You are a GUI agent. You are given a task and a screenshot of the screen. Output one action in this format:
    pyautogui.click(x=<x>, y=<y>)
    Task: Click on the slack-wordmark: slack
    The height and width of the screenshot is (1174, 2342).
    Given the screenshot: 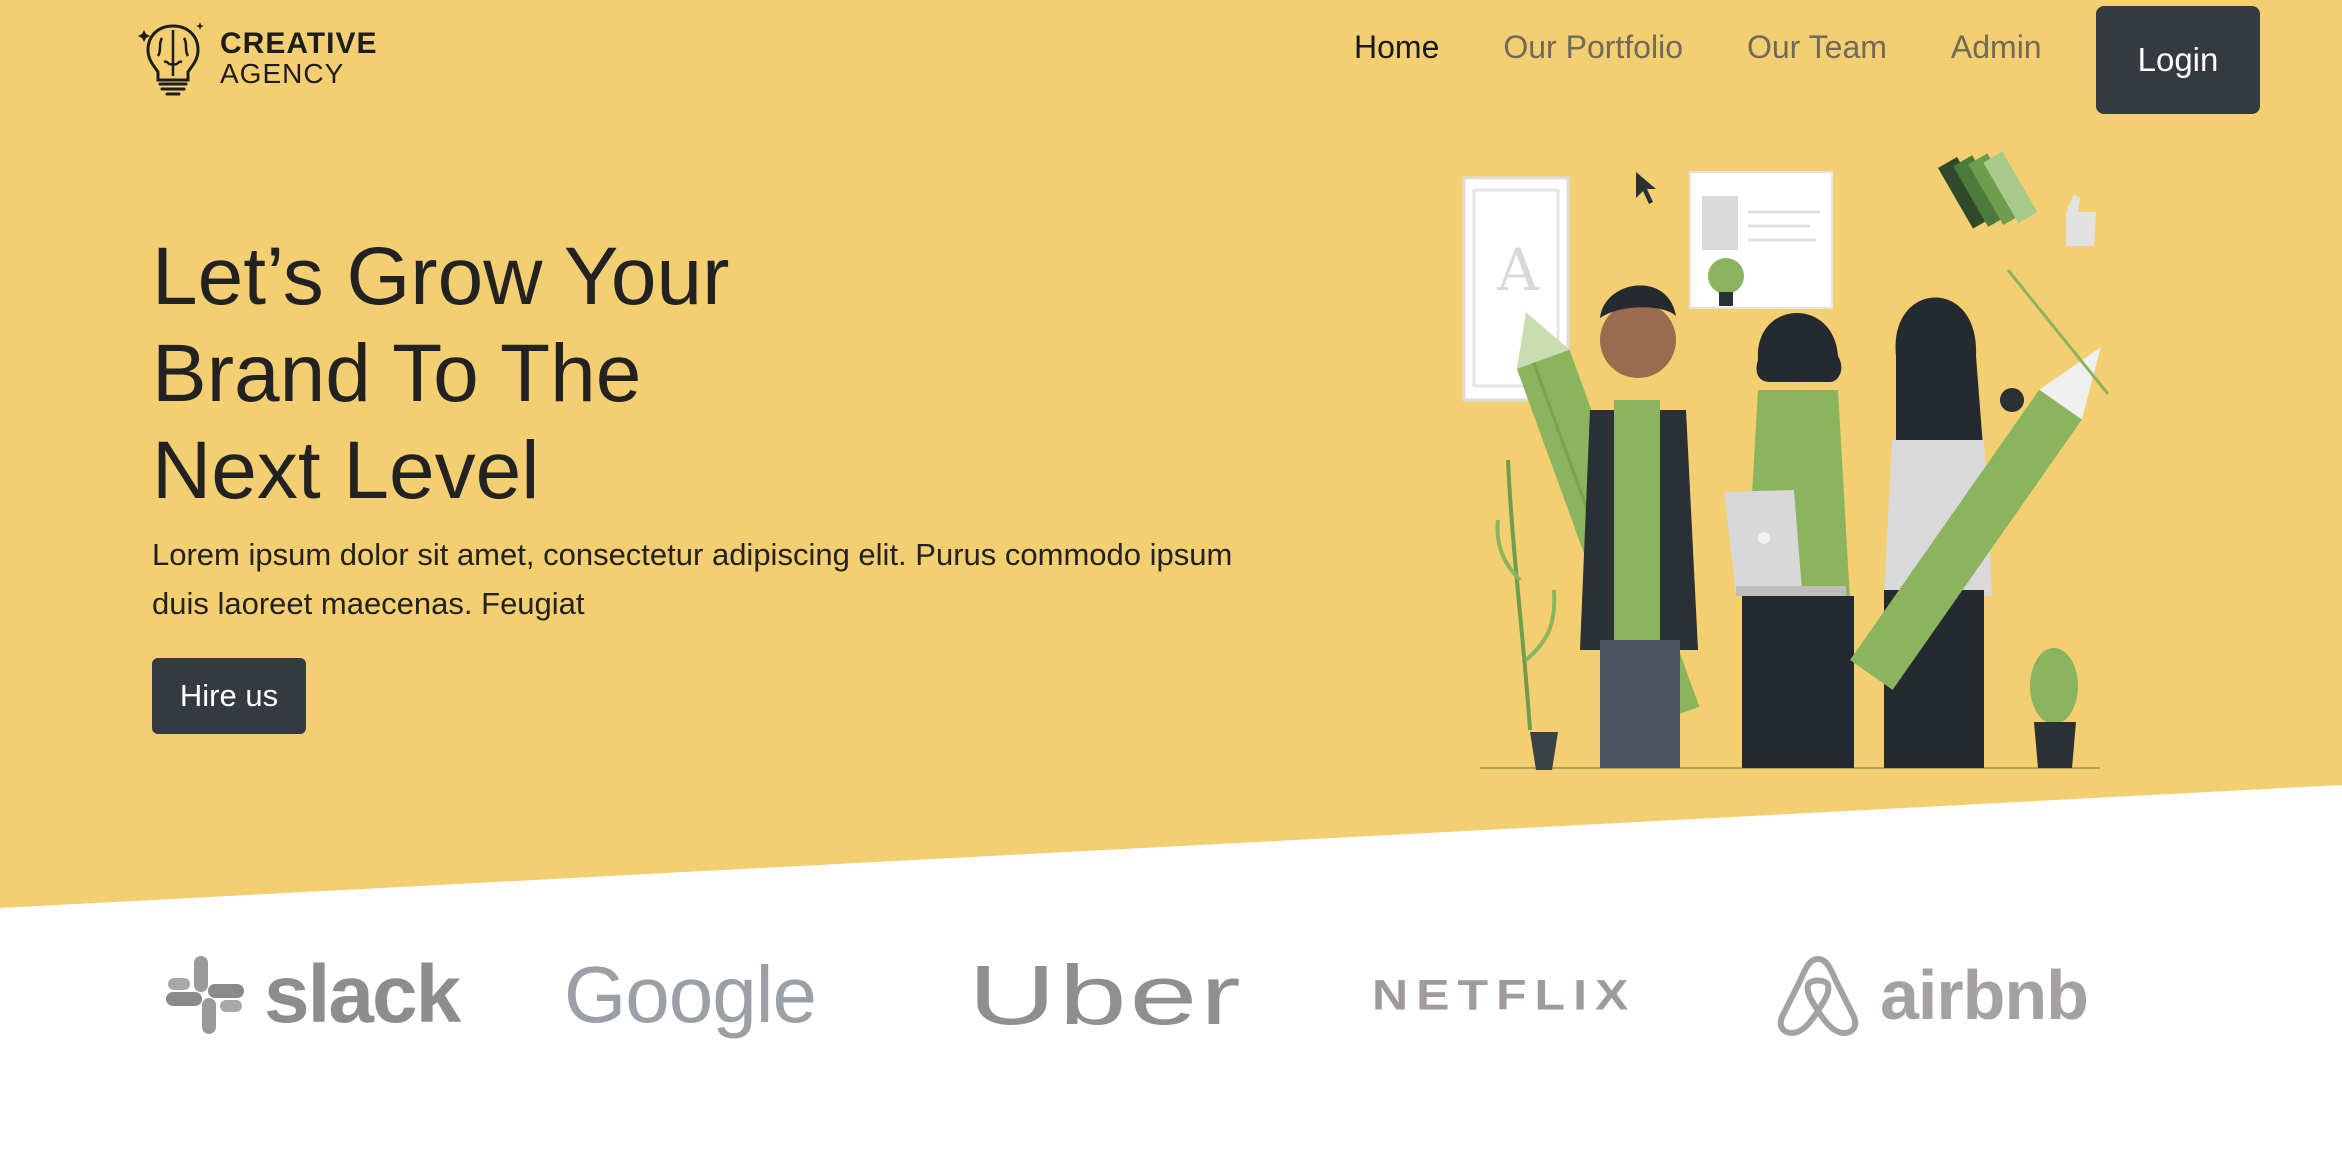 What is the action you would take?
    pyautogui.click(x=362, y=994)
    